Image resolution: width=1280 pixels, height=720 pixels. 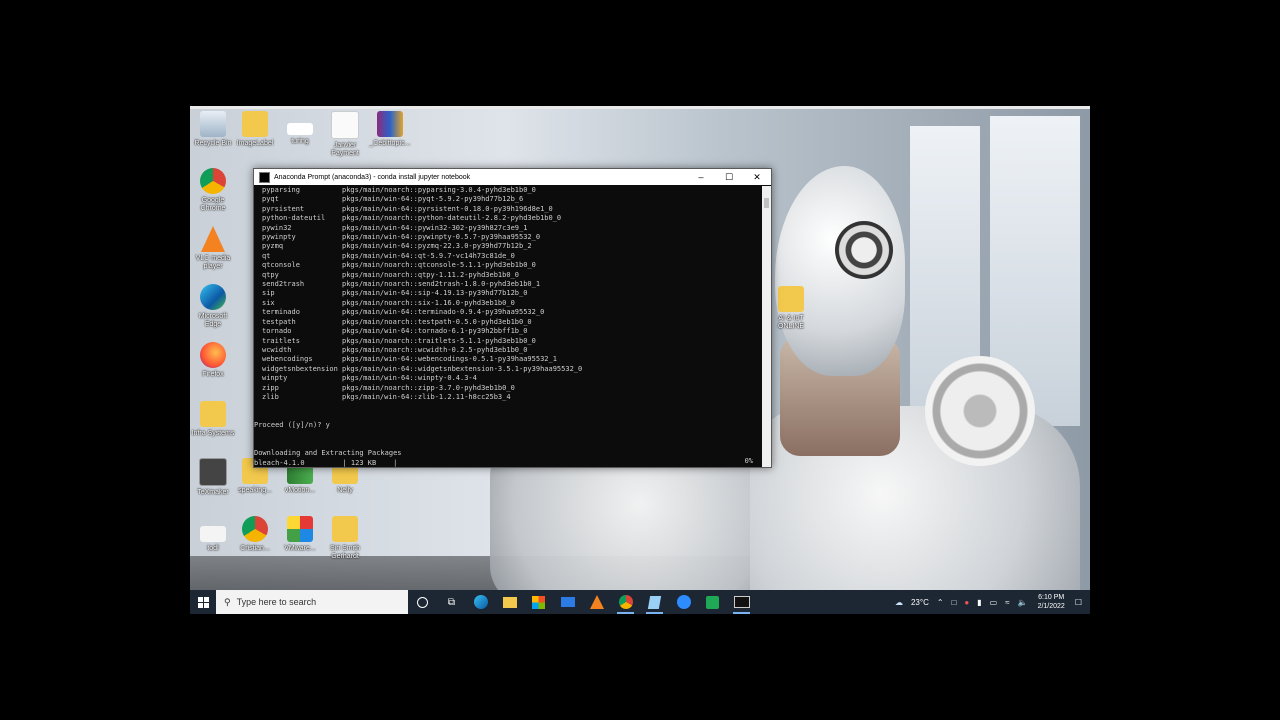 I want to click on security-icon: ●, so click(x=966, y=602).